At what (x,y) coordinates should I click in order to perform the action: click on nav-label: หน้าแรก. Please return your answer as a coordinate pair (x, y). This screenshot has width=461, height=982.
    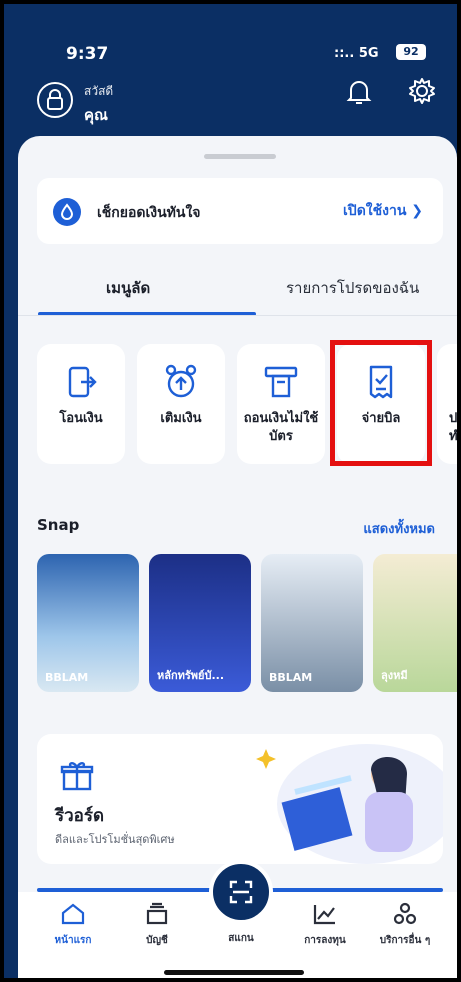
    Looking at the image, I should click on (73, 940).